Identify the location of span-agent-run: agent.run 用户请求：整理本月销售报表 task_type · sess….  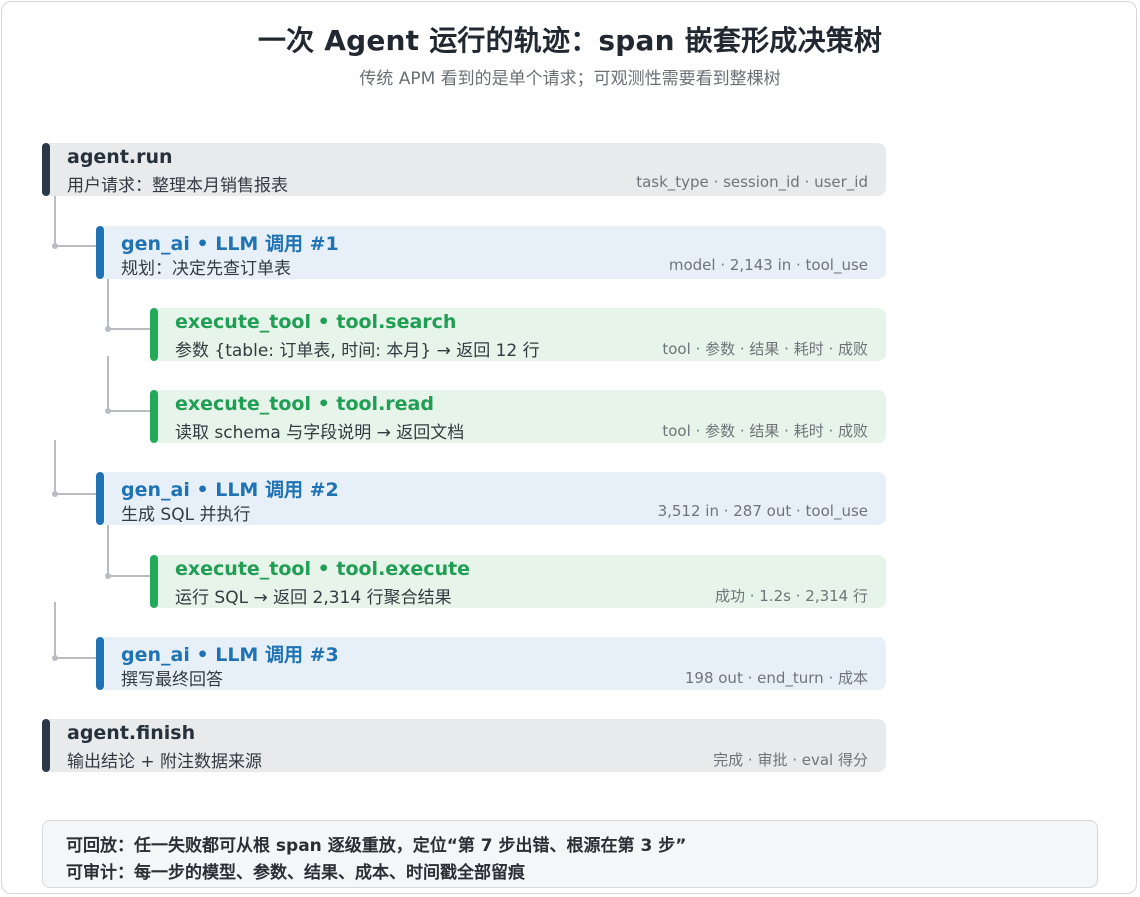
(464, 169).